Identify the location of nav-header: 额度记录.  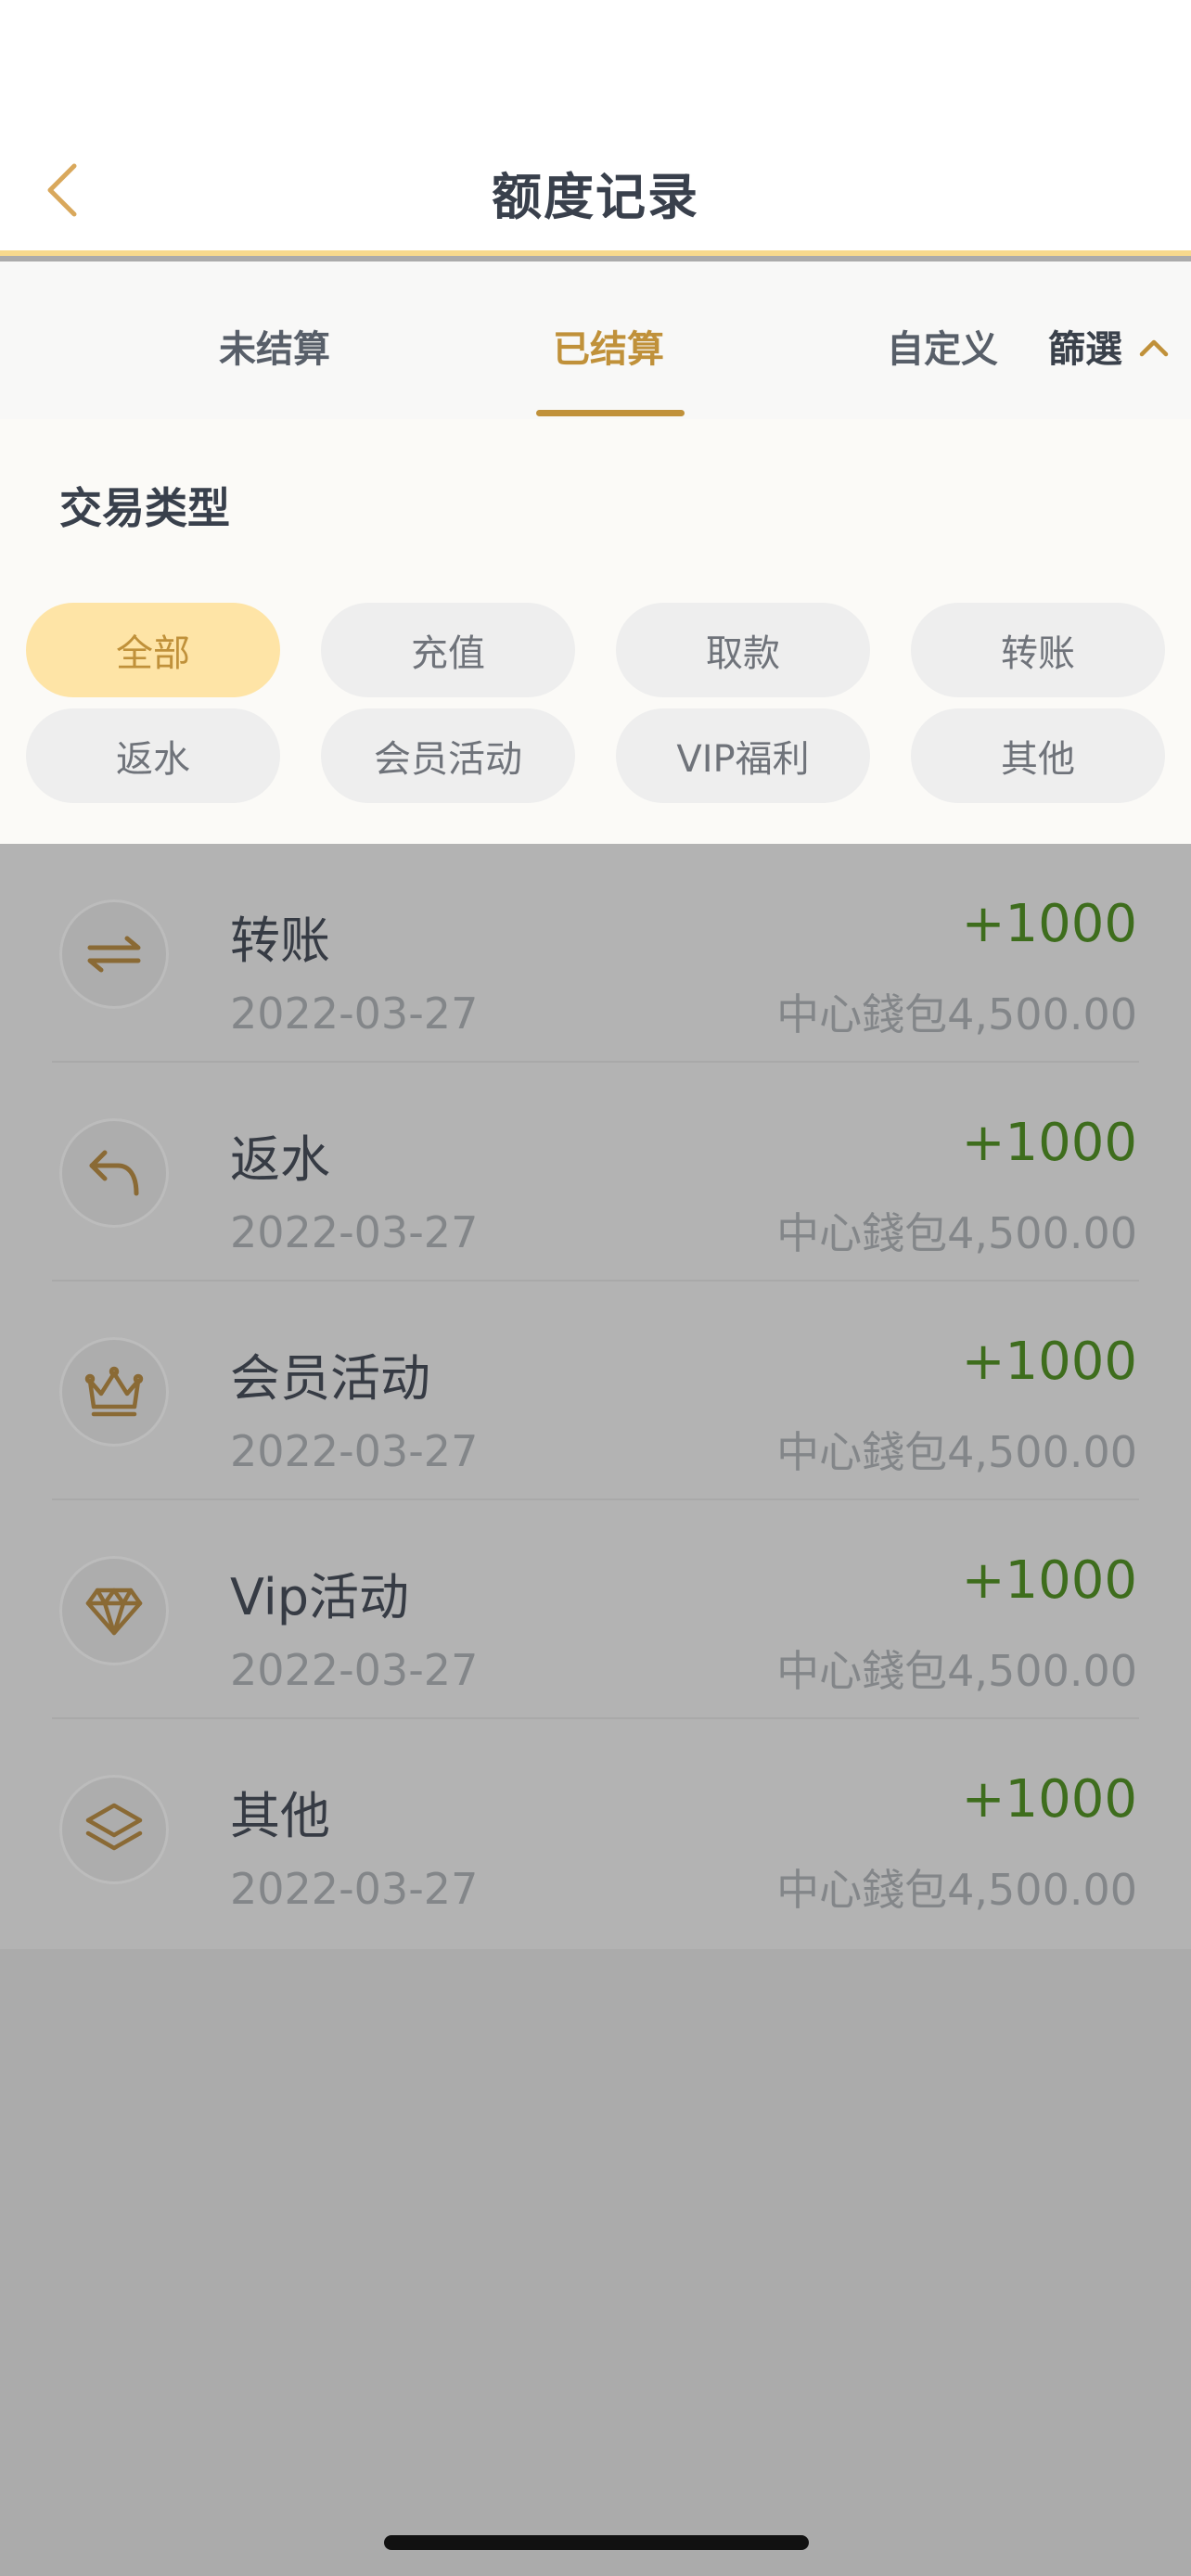
(595, 128).